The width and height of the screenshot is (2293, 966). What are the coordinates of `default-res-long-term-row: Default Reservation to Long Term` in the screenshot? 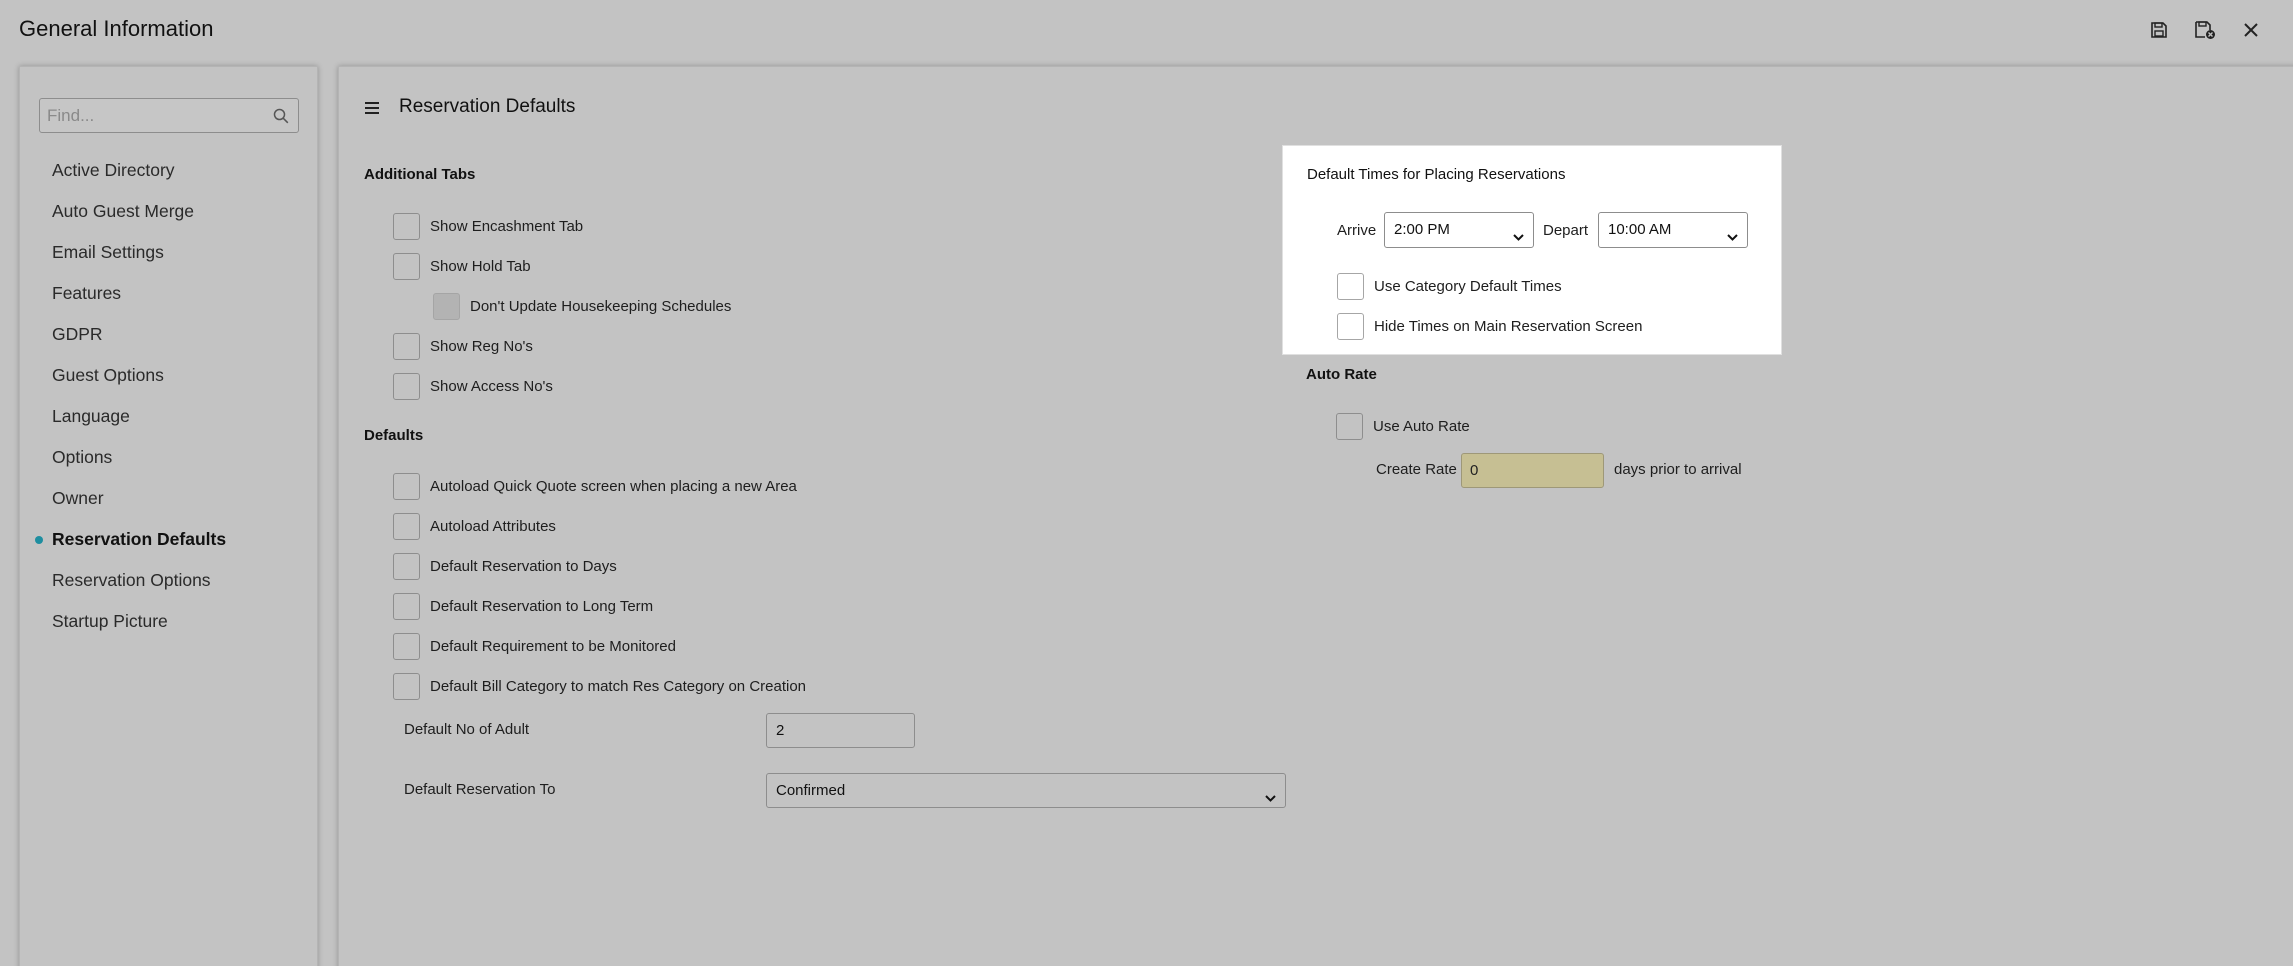 It's located at (523, 606).